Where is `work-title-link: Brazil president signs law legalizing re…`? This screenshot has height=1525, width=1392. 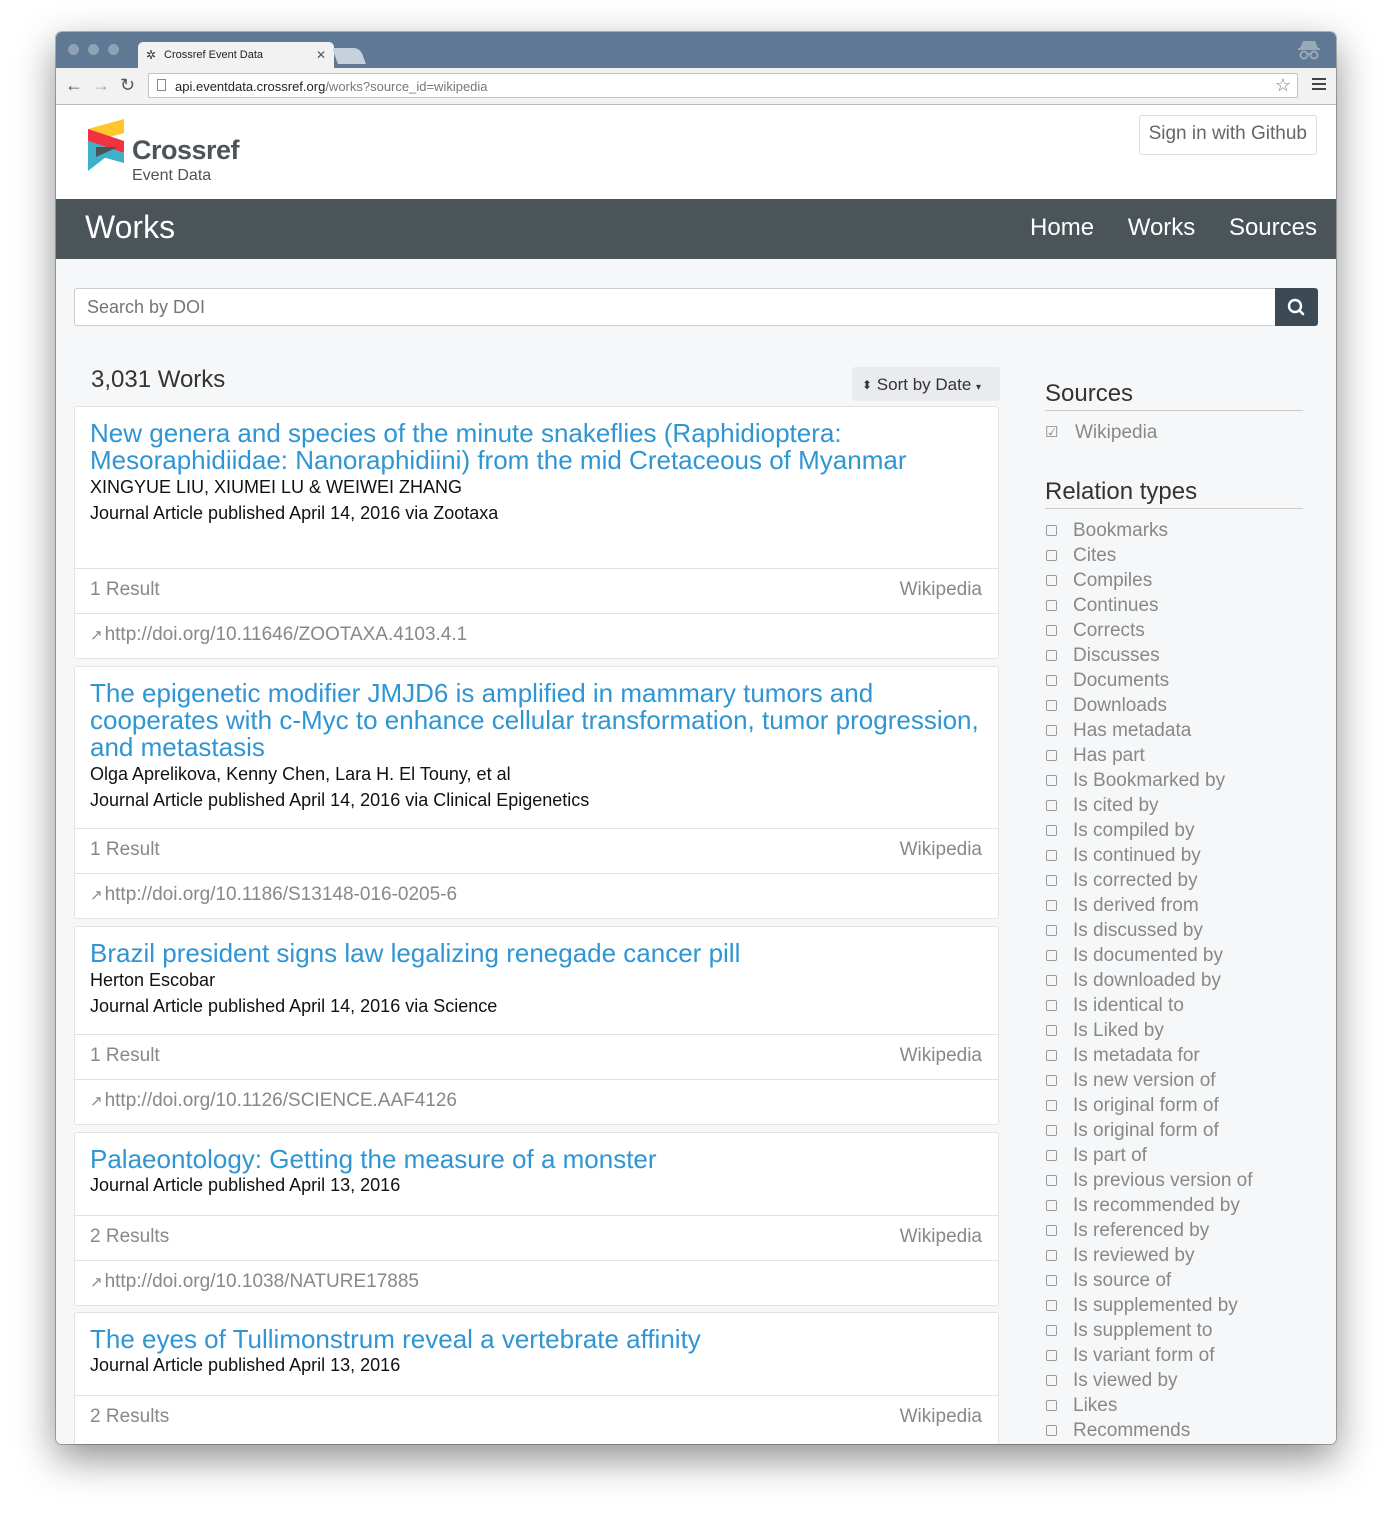
work-title-link: Brazil president signs law legalizing re… is located at coordinates (536, 953).